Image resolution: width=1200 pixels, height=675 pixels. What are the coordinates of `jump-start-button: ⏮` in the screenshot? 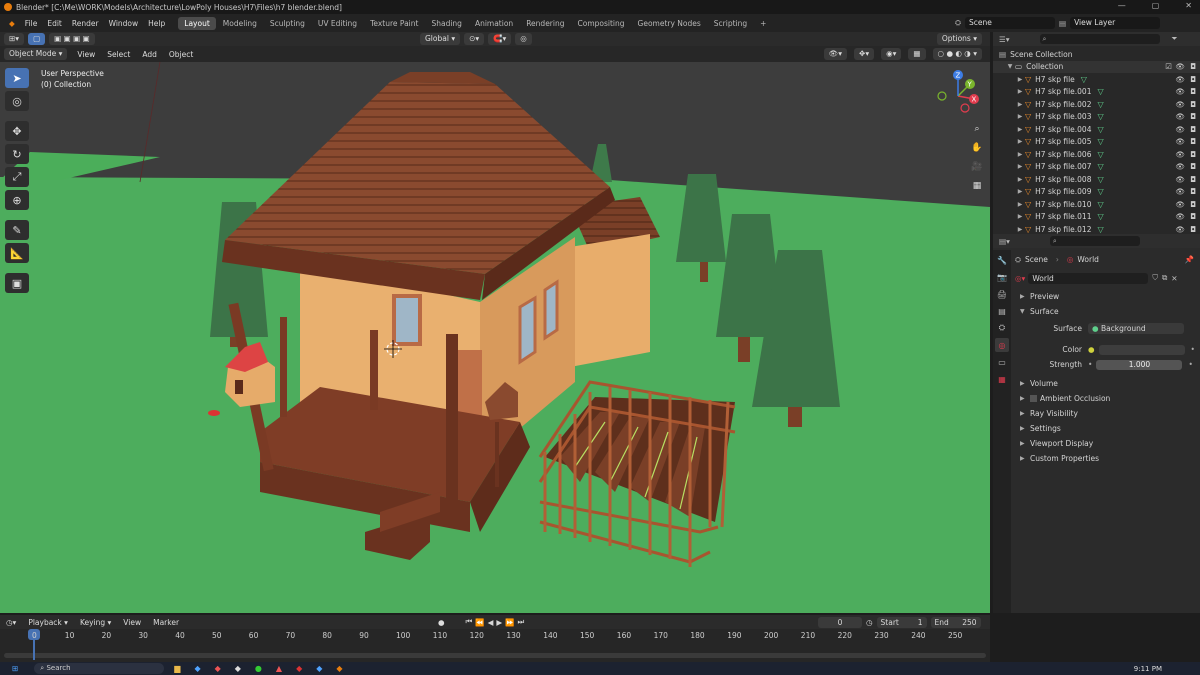 It's located at (469, 622).